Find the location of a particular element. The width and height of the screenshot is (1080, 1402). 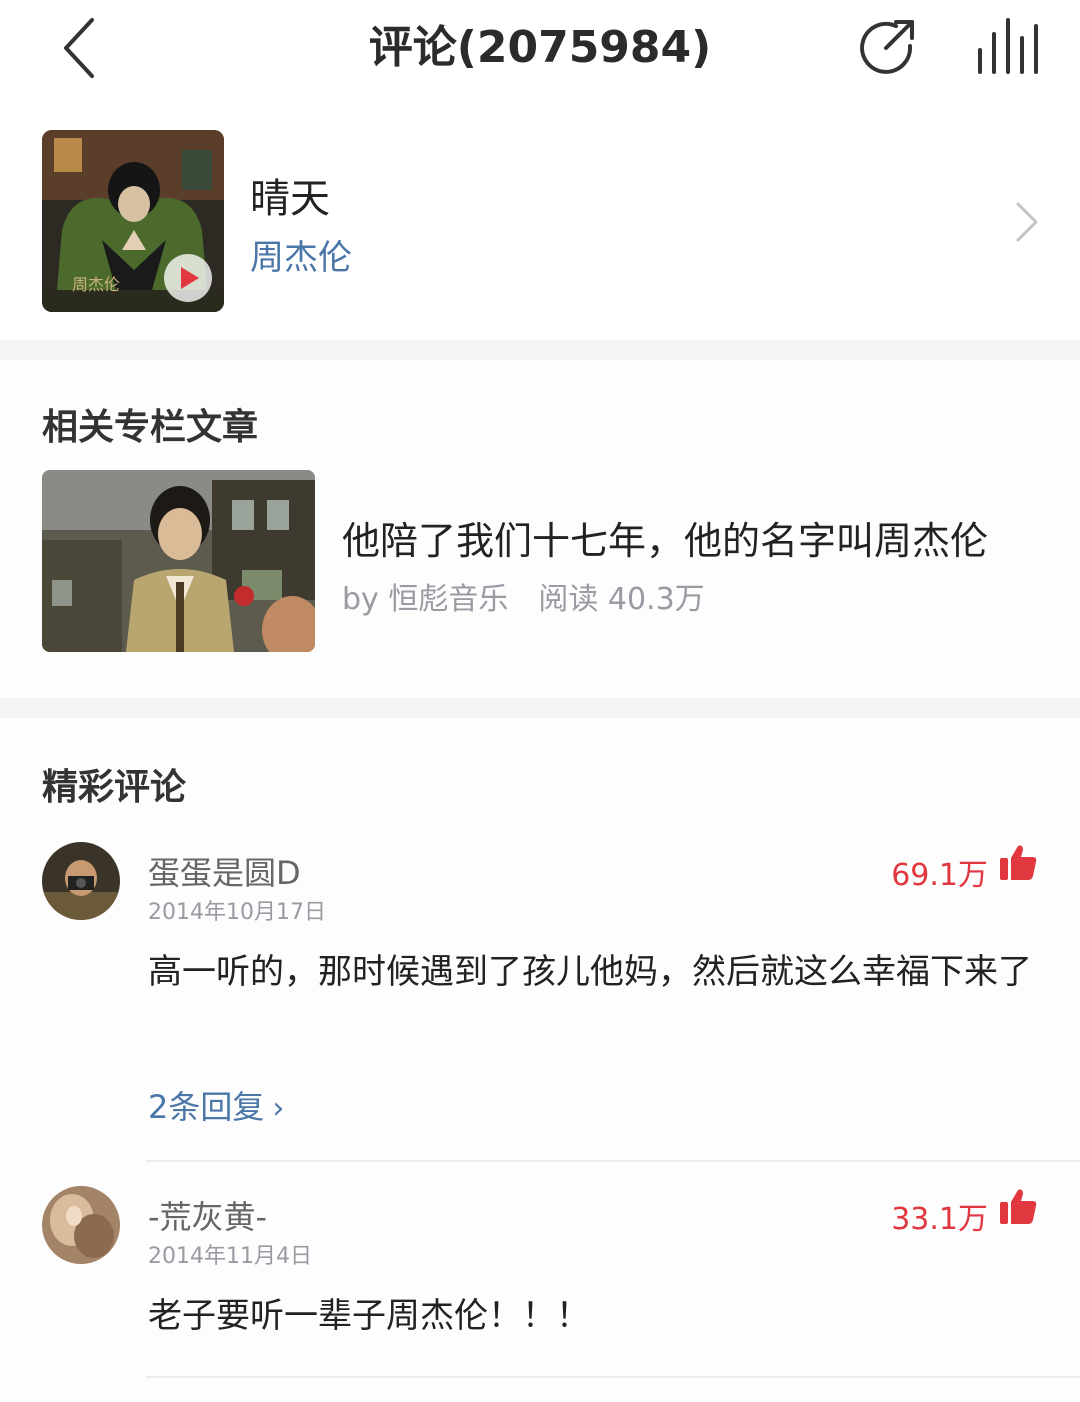

audio-bars-icon is located at coordinates (1007, 48).